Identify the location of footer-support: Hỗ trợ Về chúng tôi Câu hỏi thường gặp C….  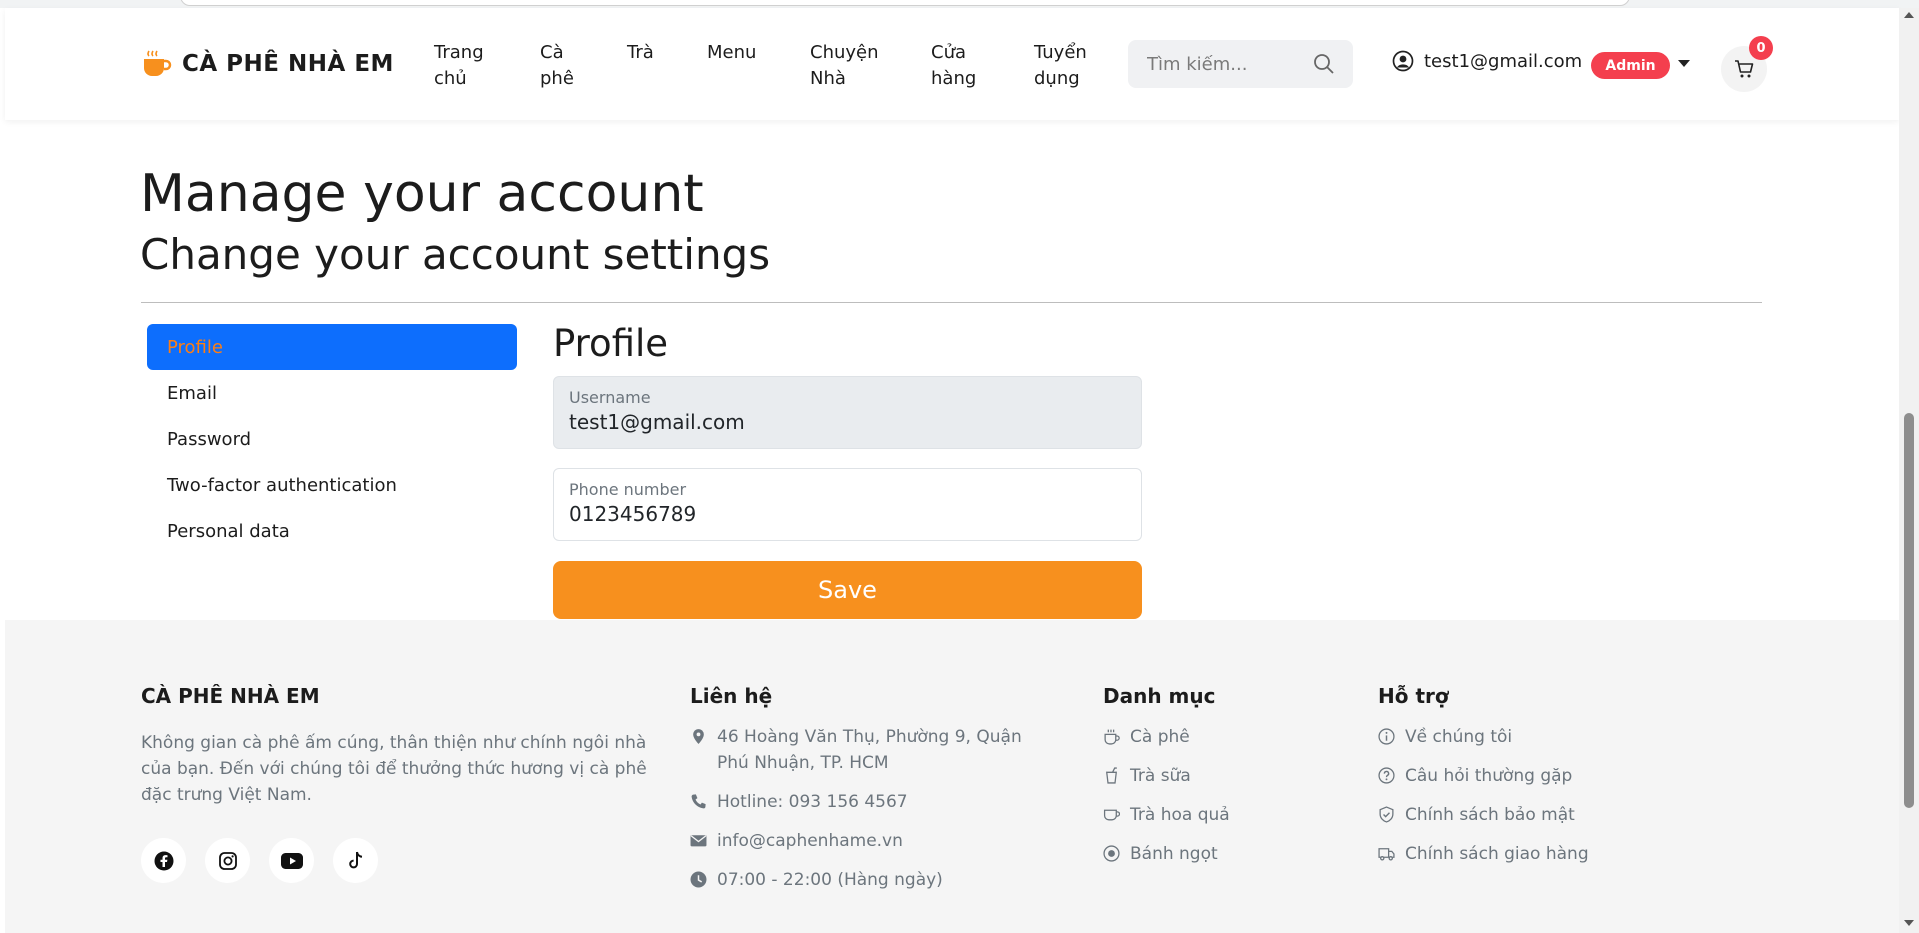
(1483, 781).